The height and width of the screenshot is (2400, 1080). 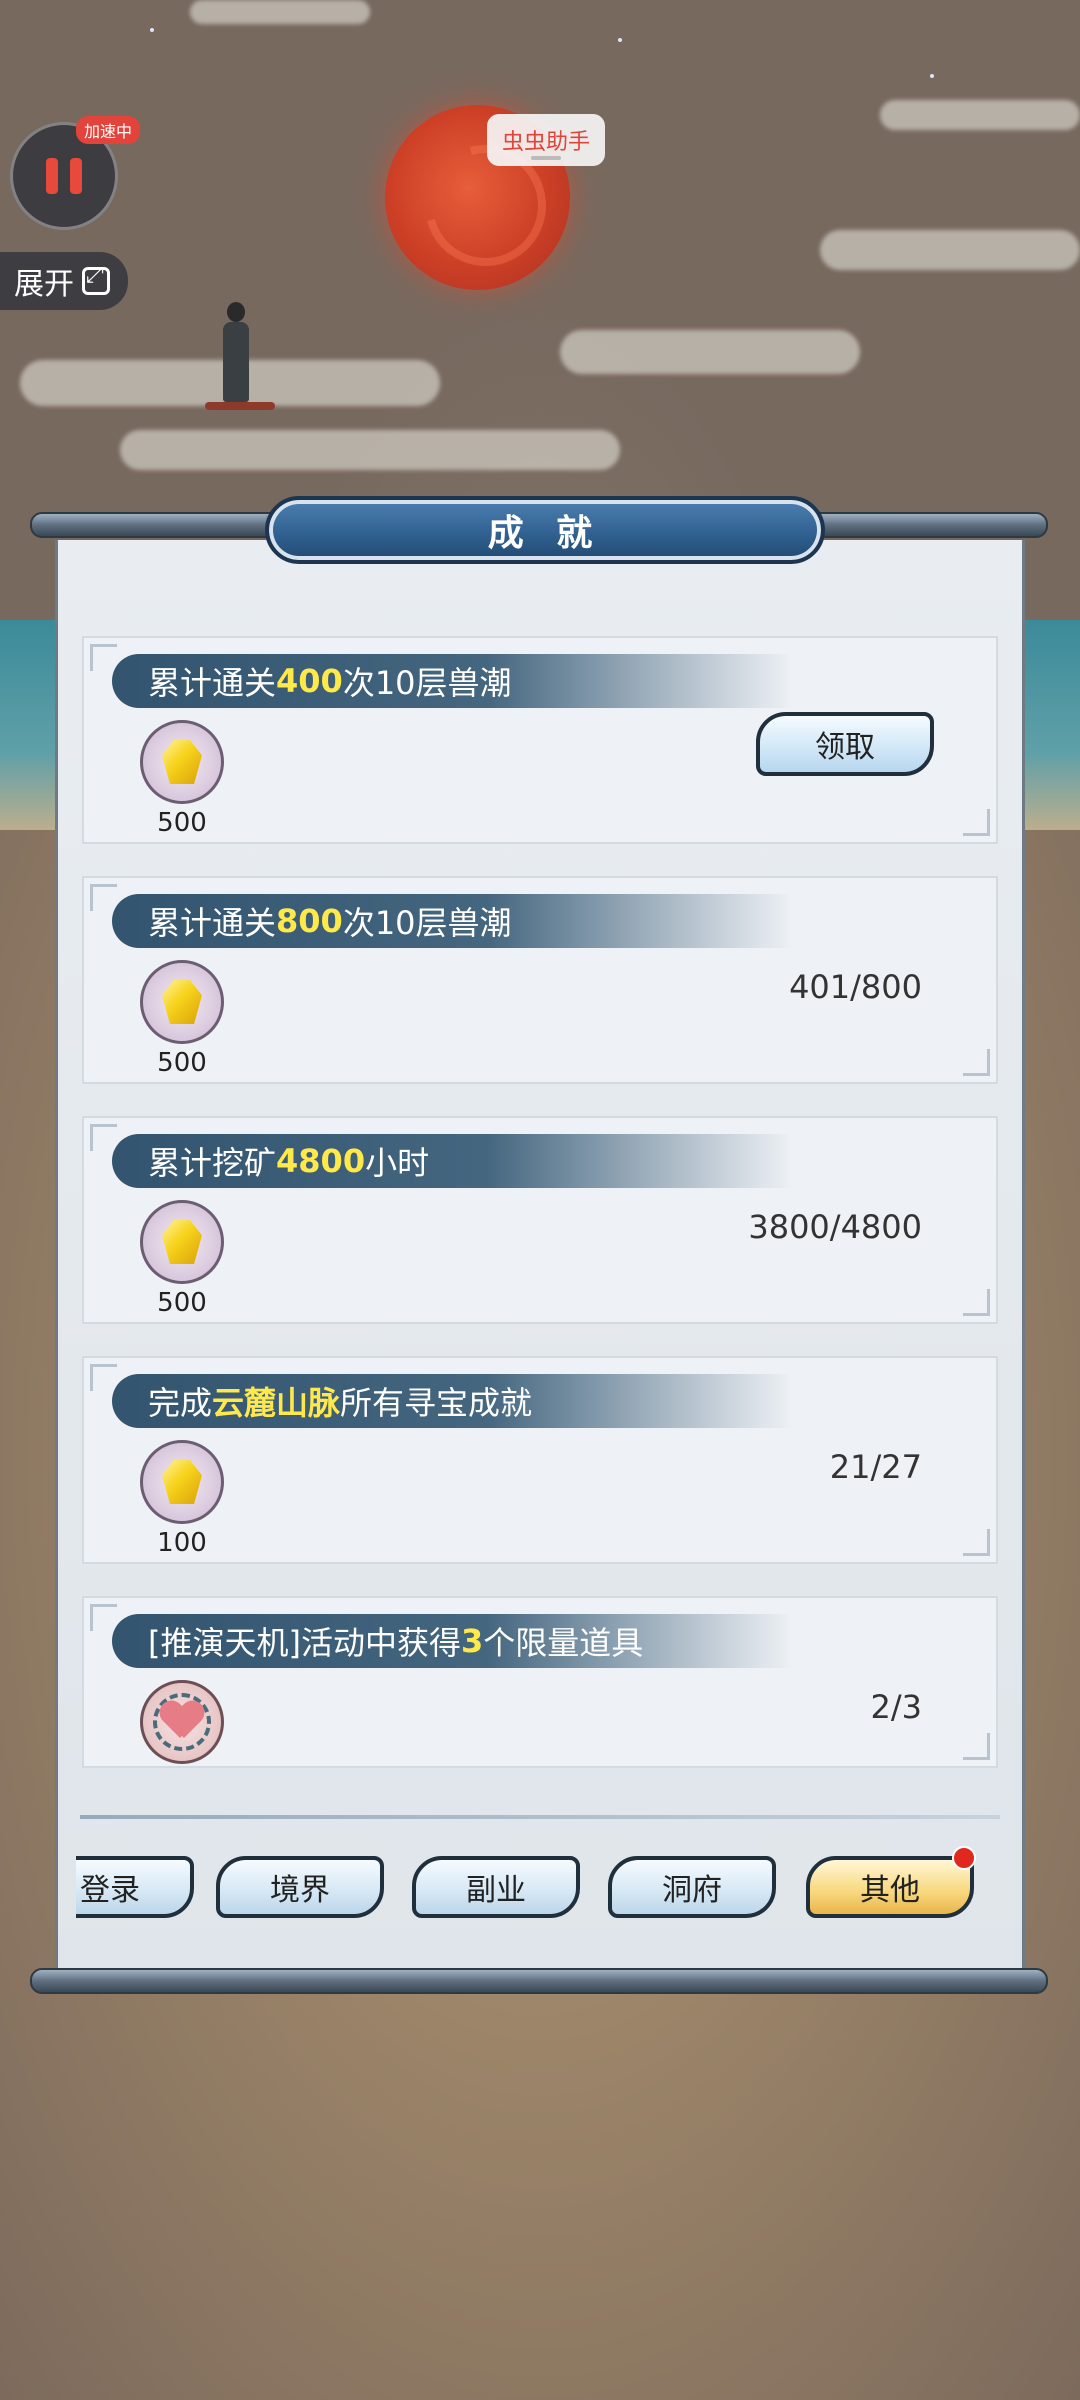 I want to click on tab-other: 其他, so click(x=890, y=1887).